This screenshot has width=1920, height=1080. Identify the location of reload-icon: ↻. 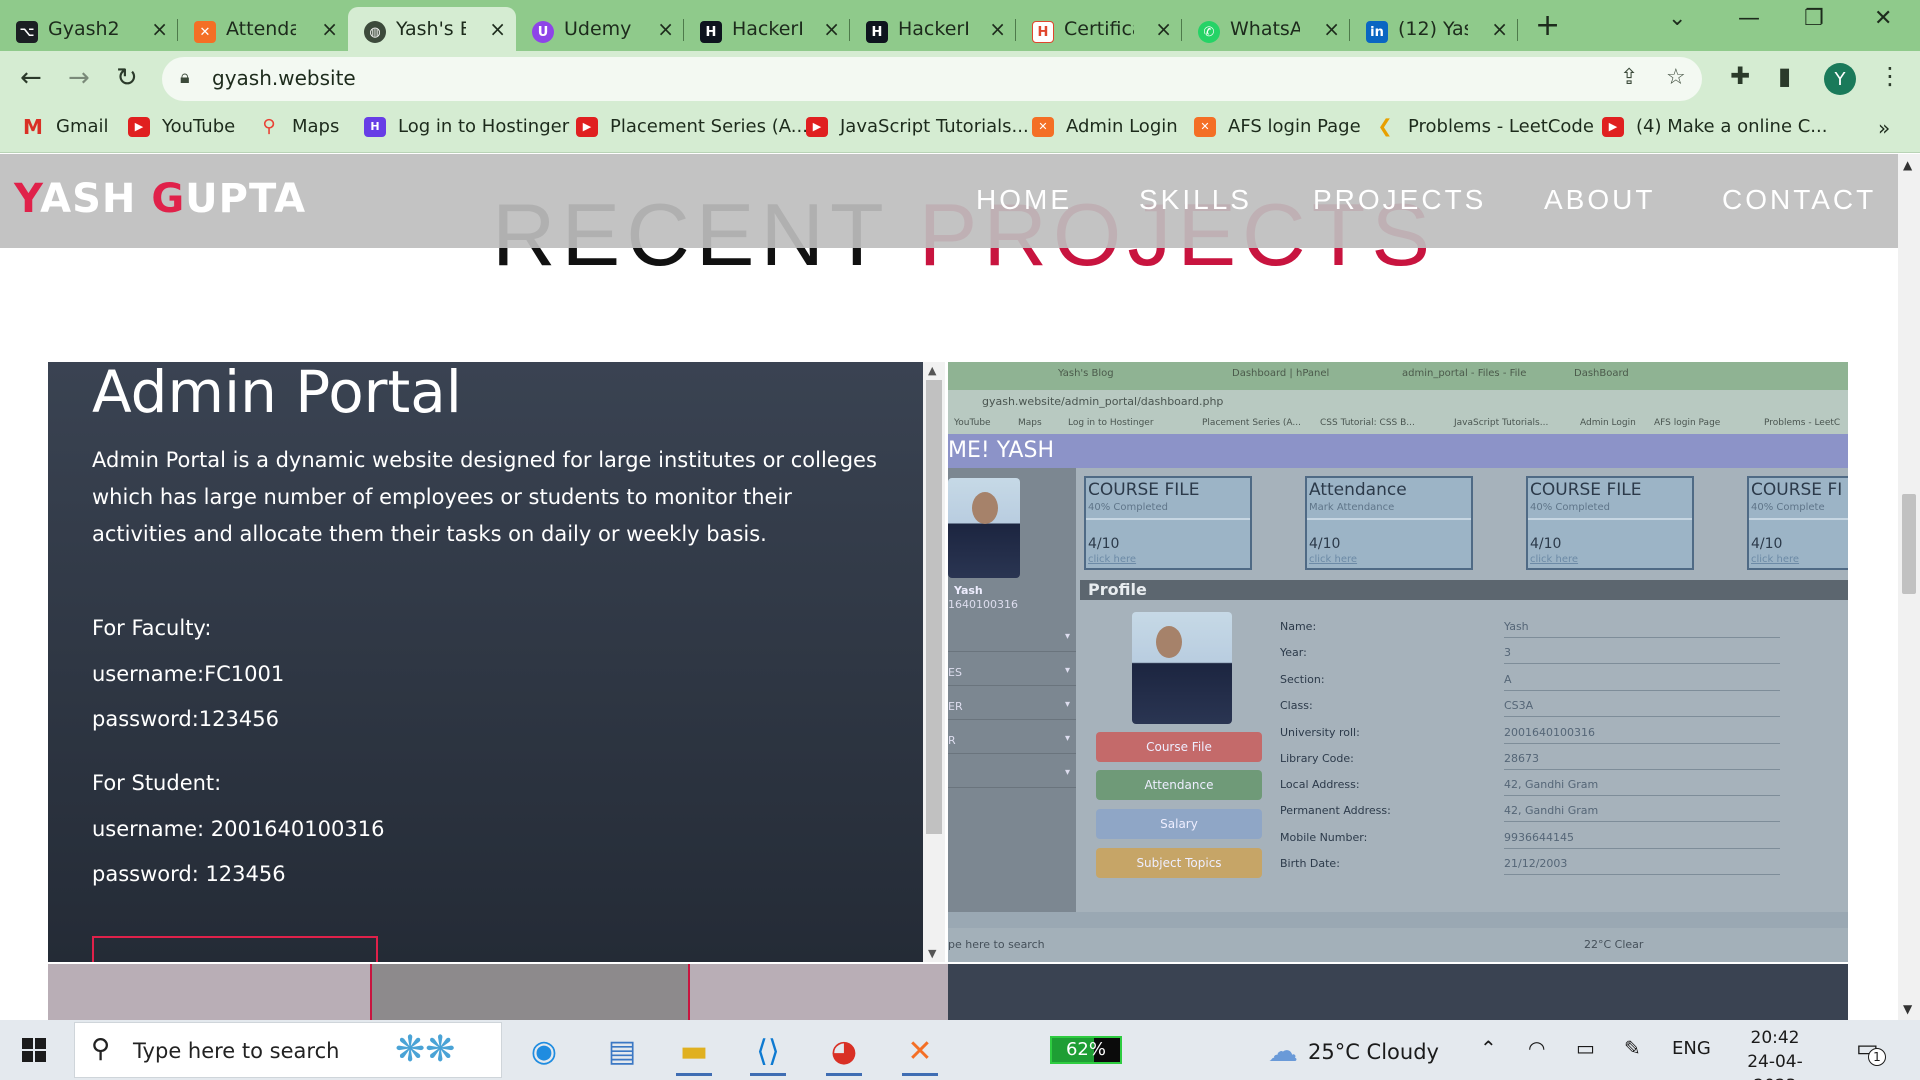
(127, 78).